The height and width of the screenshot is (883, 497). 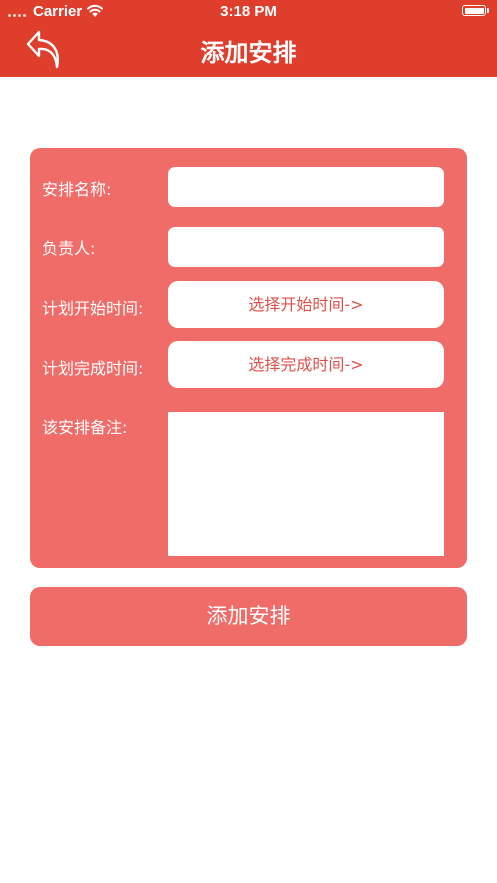 I want to click on select-start-time-button: 选择开始时间->, so click(x=306, y=304).